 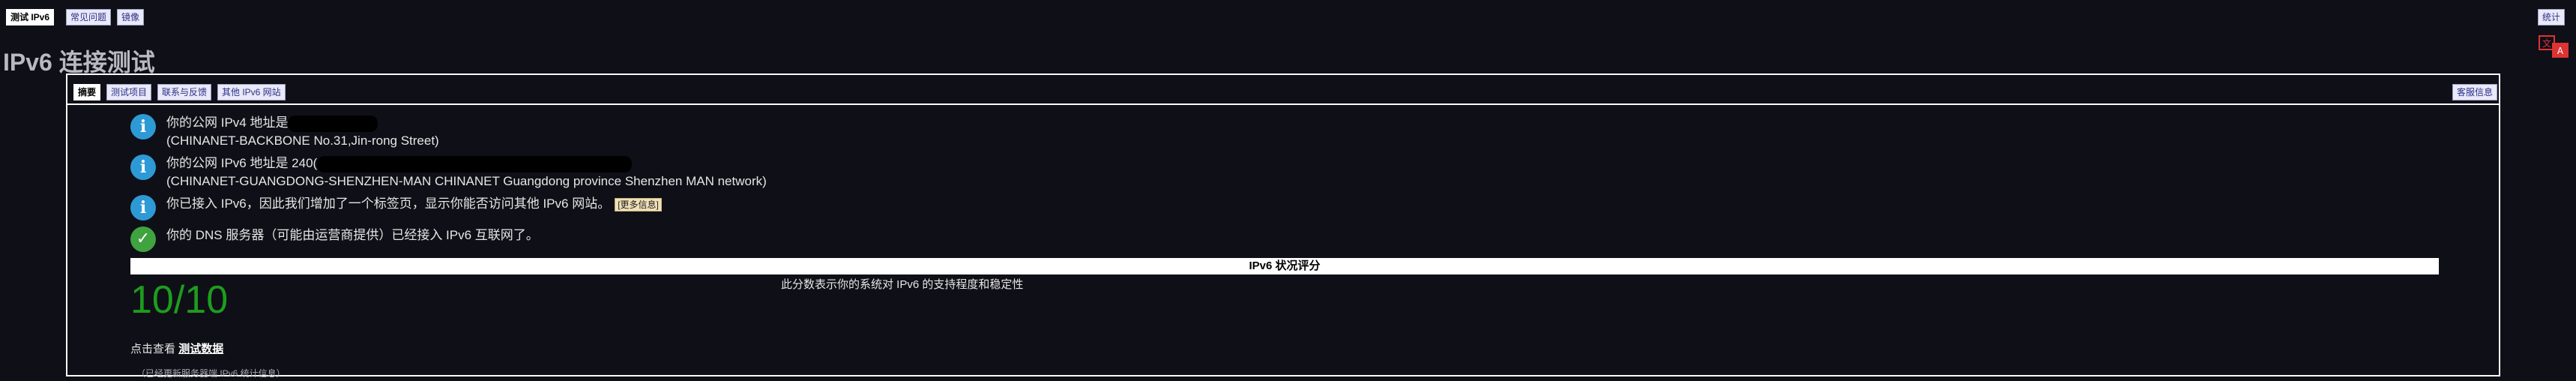 I want to click on score-value: 10/10, so click(x=180, y=300).